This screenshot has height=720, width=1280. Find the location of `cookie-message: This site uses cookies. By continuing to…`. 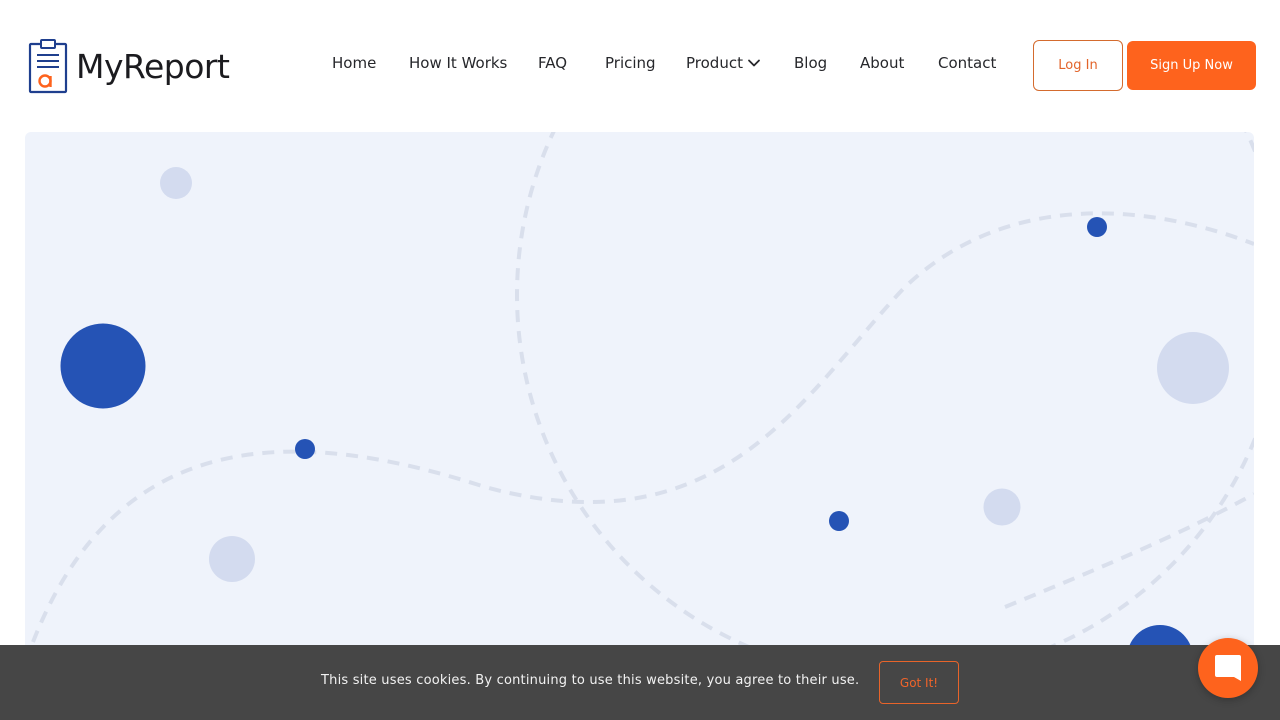

cookie-message: This site uses cookies. By continuing to… is located at coordinates (590, 680).